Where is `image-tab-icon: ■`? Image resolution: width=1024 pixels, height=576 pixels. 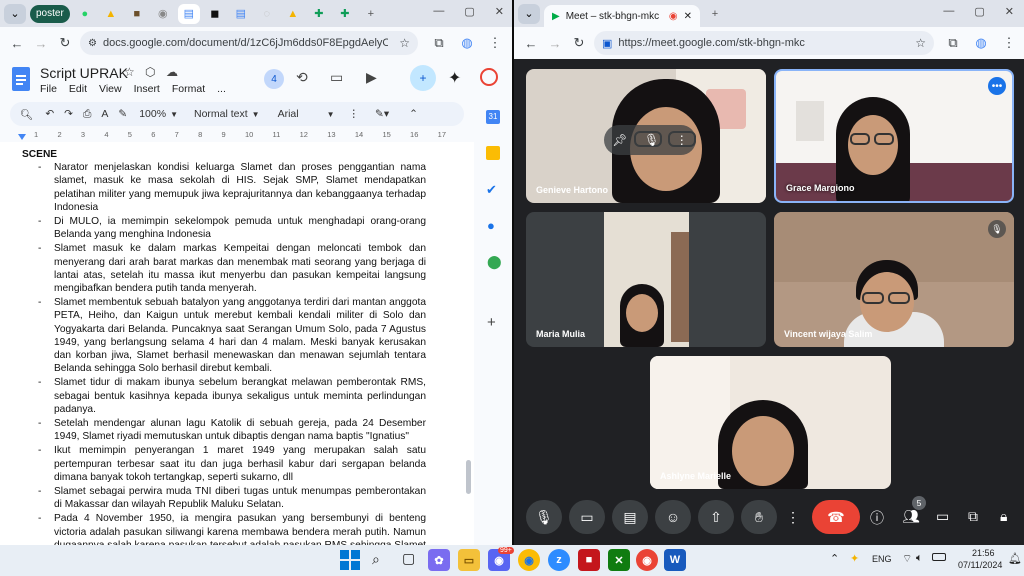 image-tab-icon: ■ is located at coordinates (137, 14).